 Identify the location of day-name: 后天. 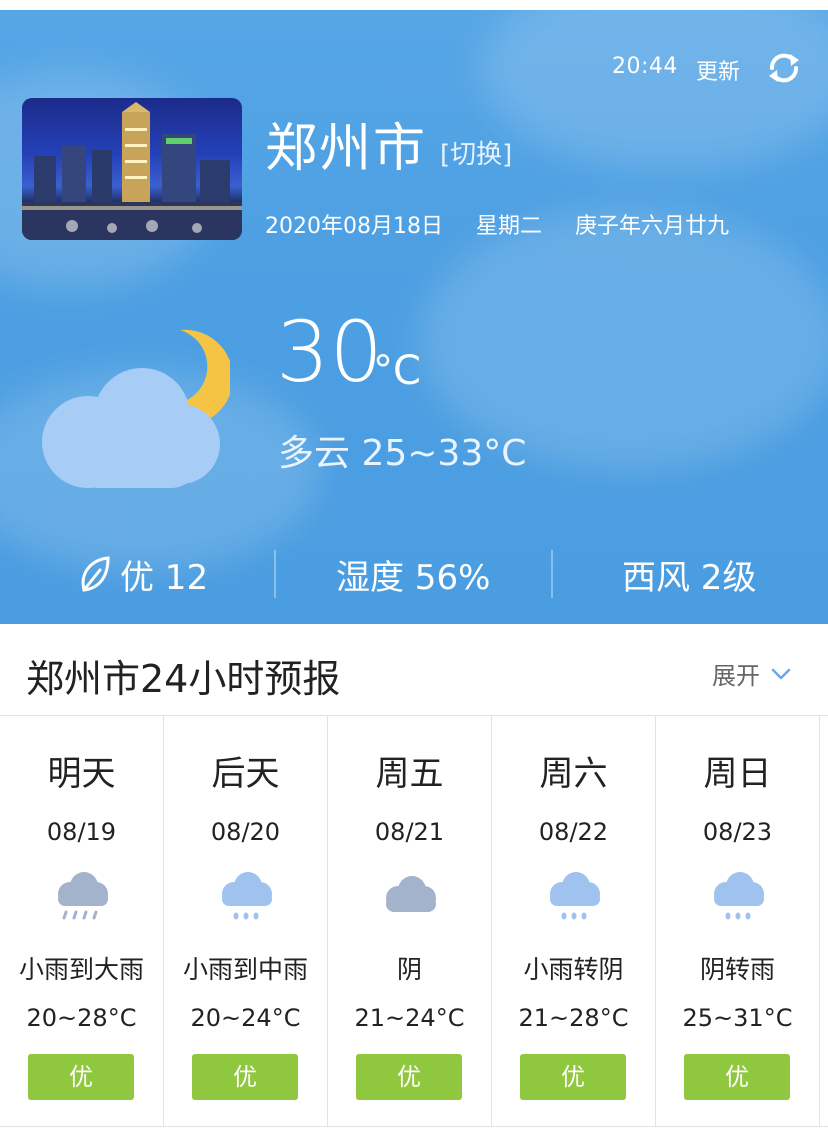
(245, 774).